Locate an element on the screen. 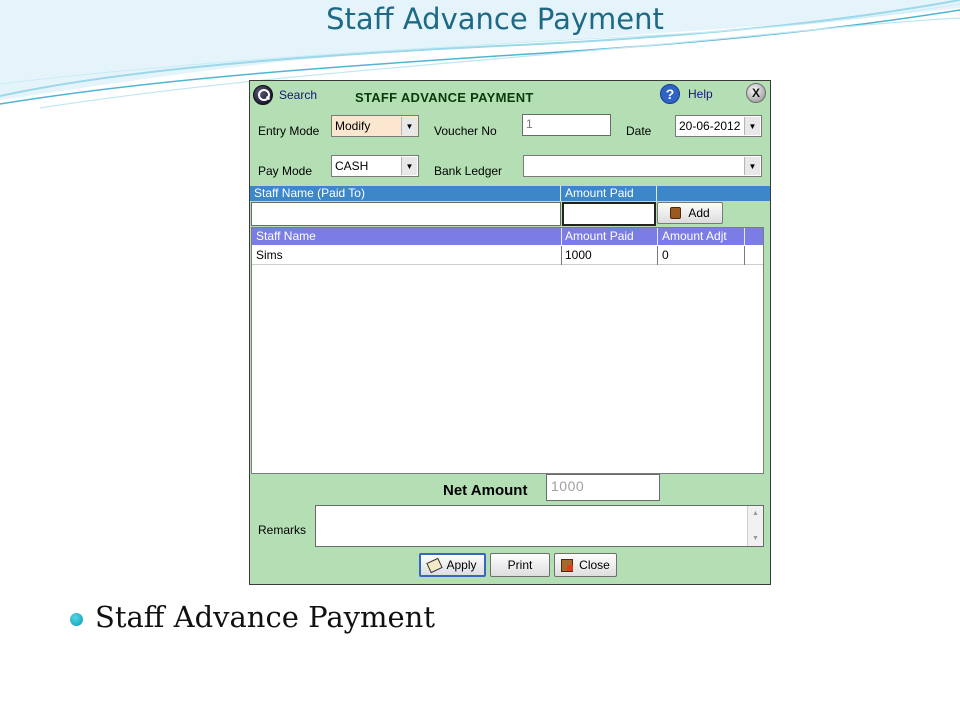 This screenshot has height=720, width=960. list-grid-header: Staff Name Amount Paid Amount Adjt is located at coordinates (507, 236).